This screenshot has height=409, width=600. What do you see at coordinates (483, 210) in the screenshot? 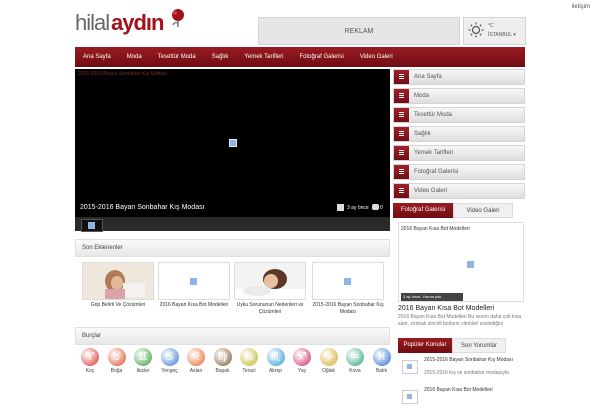
I see `tab-video-gallery: Video Galeri` at bounding box center [483, 210].